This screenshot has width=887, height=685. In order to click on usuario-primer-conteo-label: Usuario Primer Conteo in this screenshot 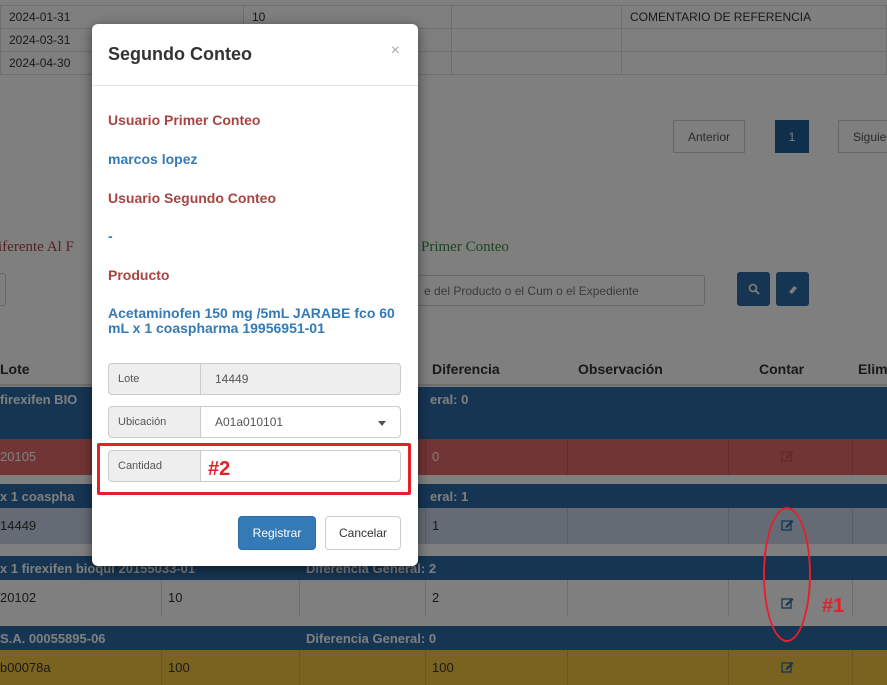, I will do `click(184, 120)`.